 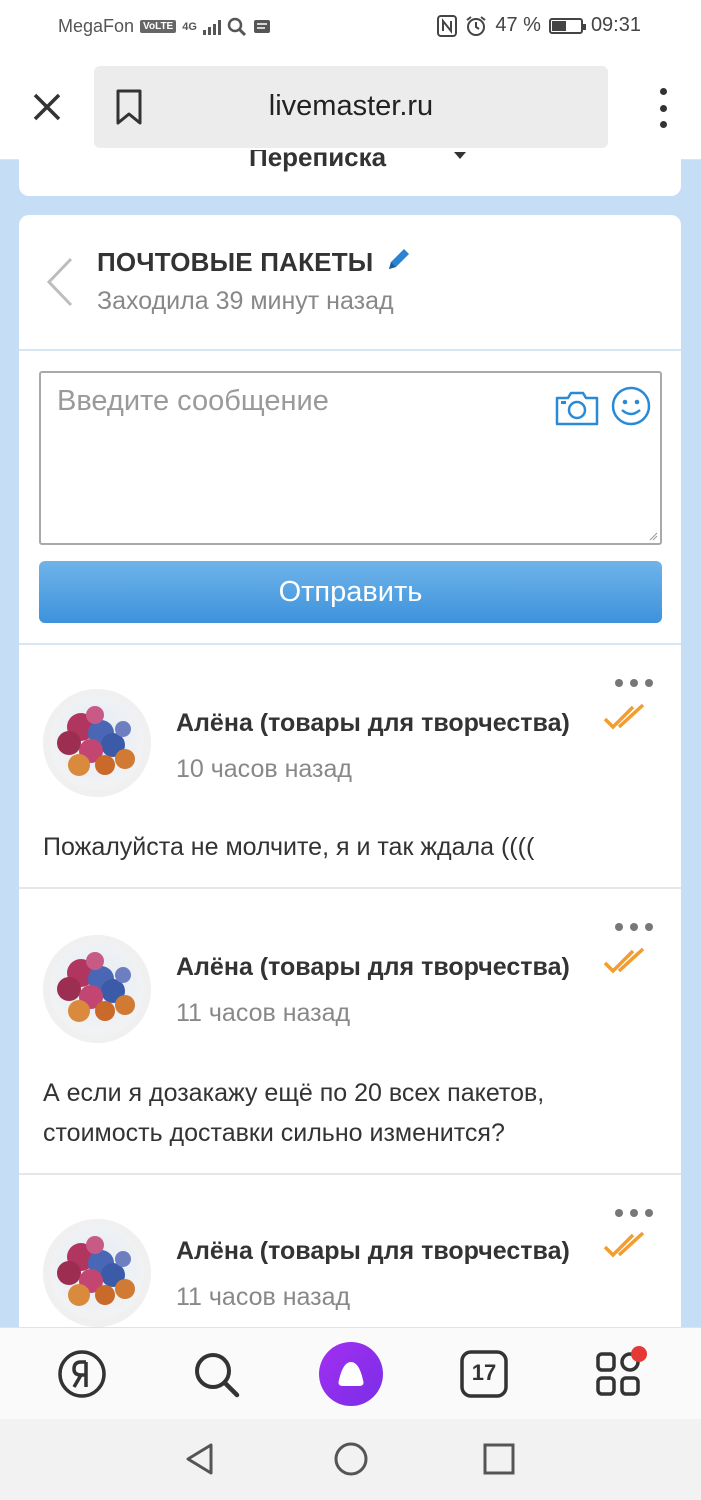 I want to click on conversation-selector-card: Переписка, so click(x=350, y=173).